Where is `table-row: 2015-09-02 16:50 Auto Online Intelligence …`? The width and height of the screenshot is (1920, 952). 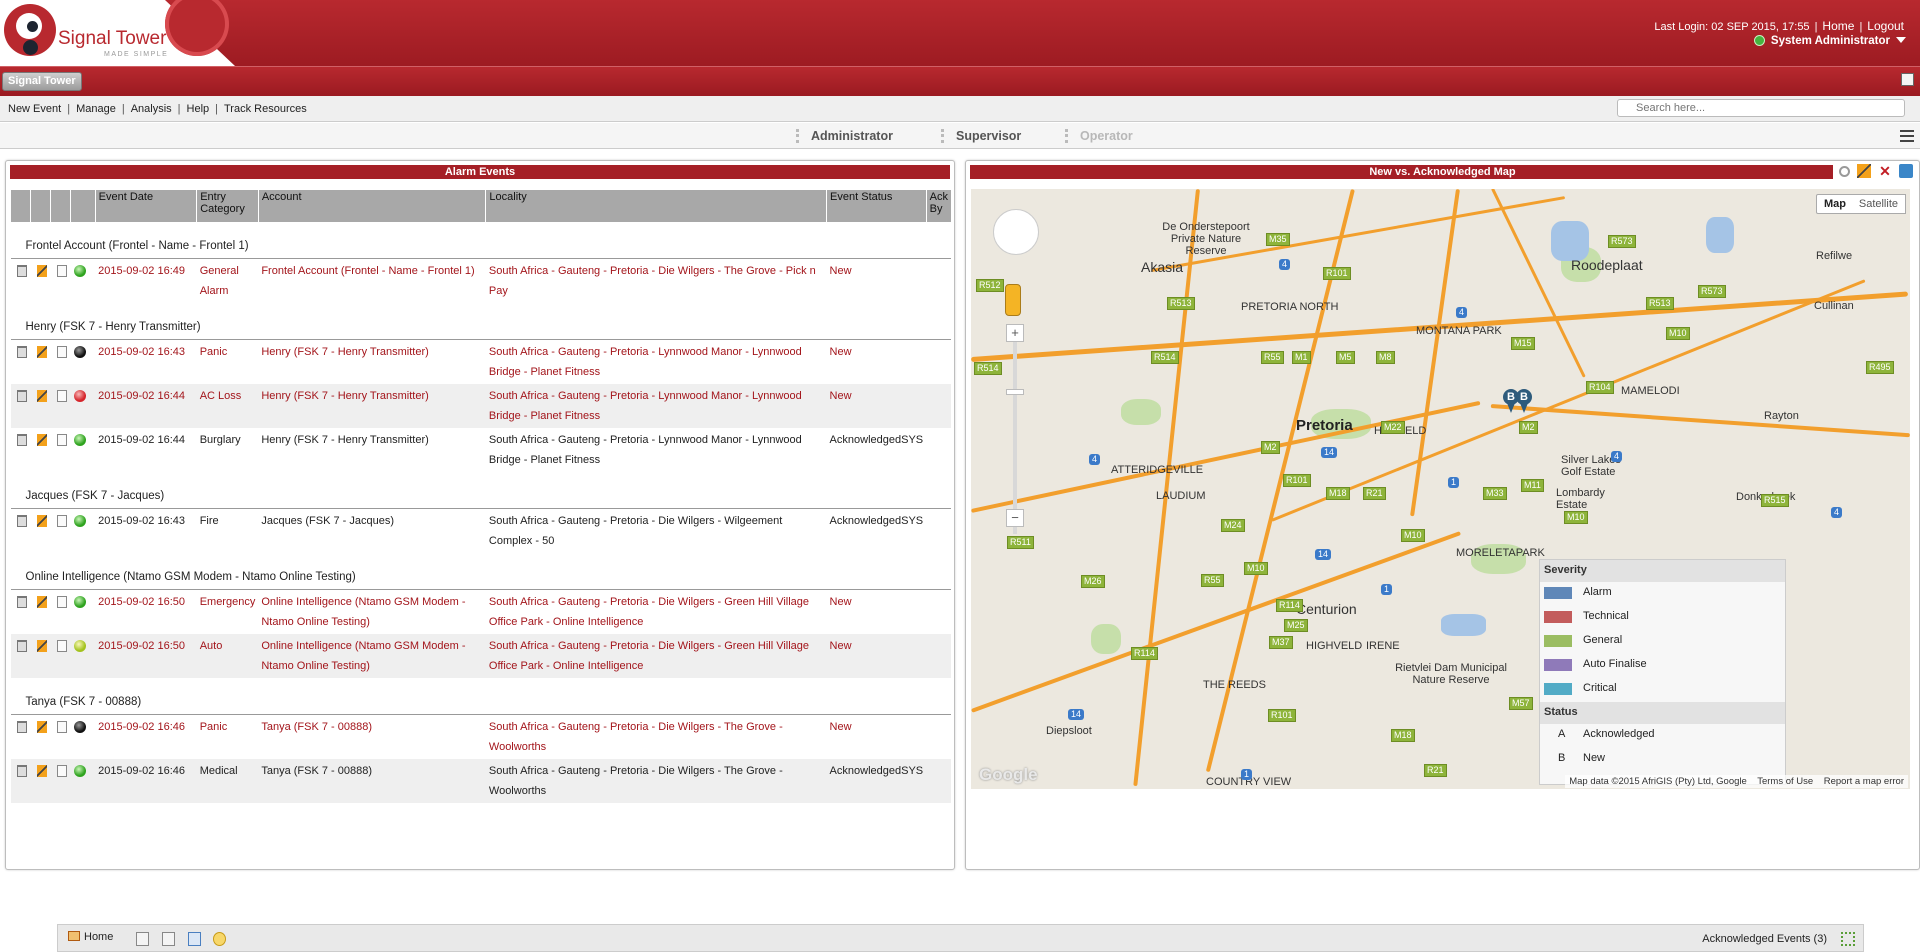 table-row: 2015-09-02 16:50 Auto Online Intelligence … is located at coordinates (480, 656).